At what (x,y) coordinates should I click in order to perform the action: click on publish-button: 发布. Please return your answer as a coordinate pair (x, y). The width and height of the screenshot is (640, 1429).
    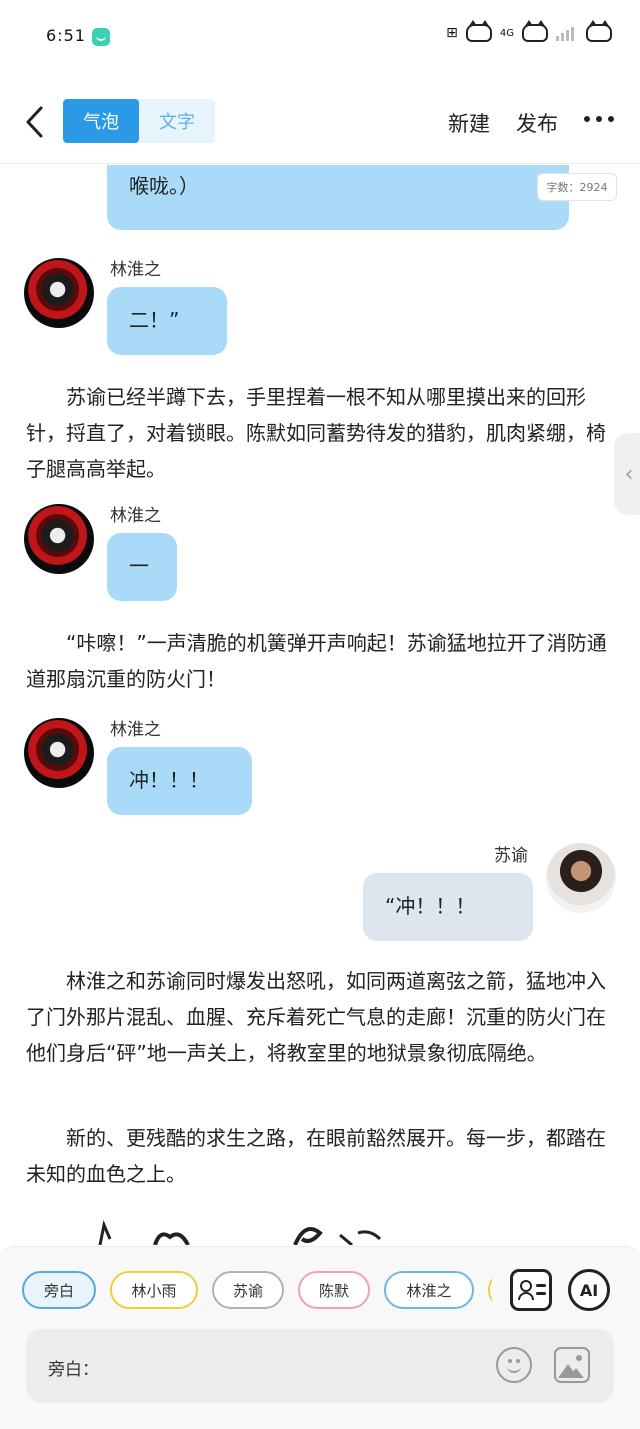
    Looking at the image, I should click on (537, 123).